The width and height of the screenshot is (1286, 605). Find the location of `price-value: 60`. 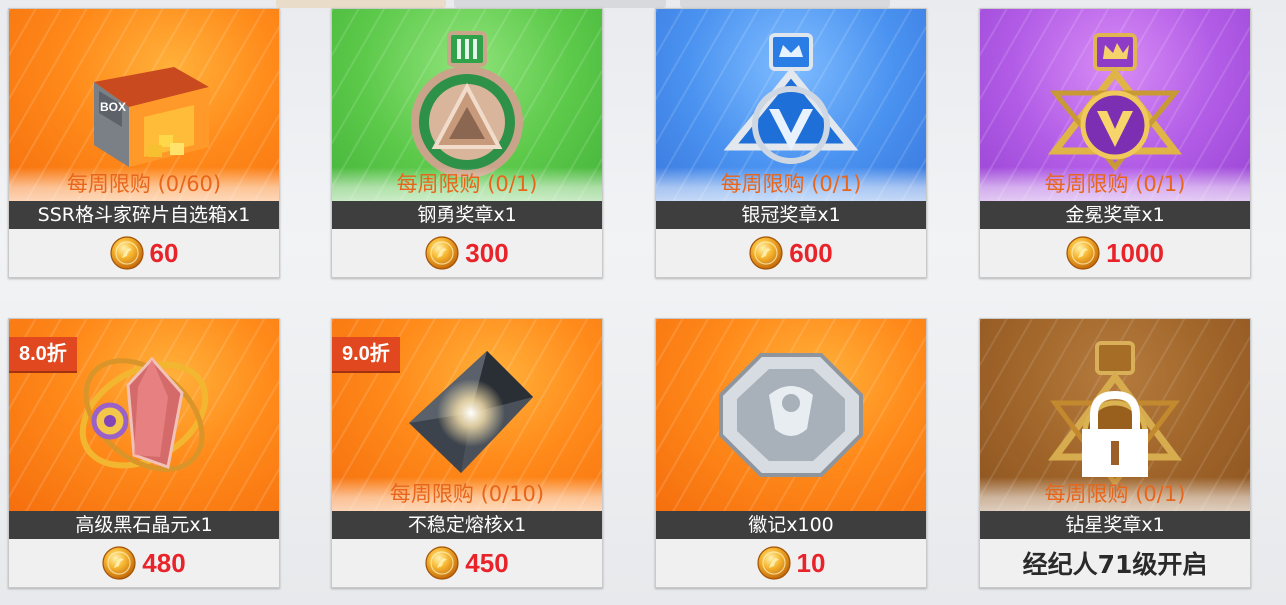

price-value: 60 is located at coordinates (164, 252).